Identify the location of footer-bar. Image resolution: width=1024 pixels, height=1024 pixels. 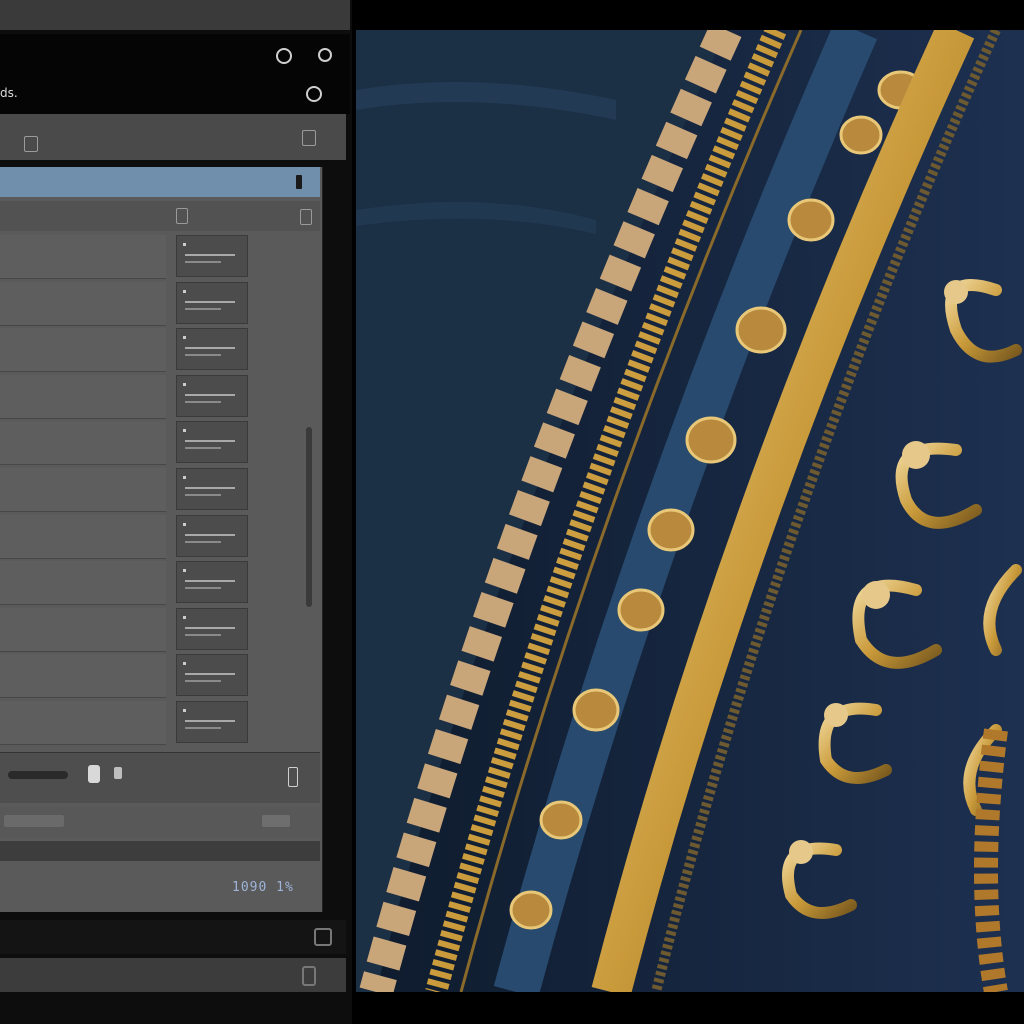
(173, 937).